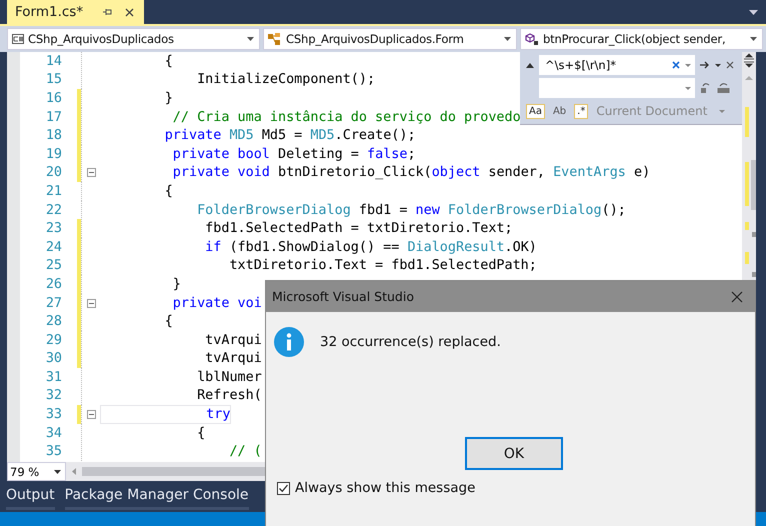 This screenshot has width=766, height=526. Describe the element at coordinates (53, 396) in the screenshot. I see `line-number: 32` at that location.